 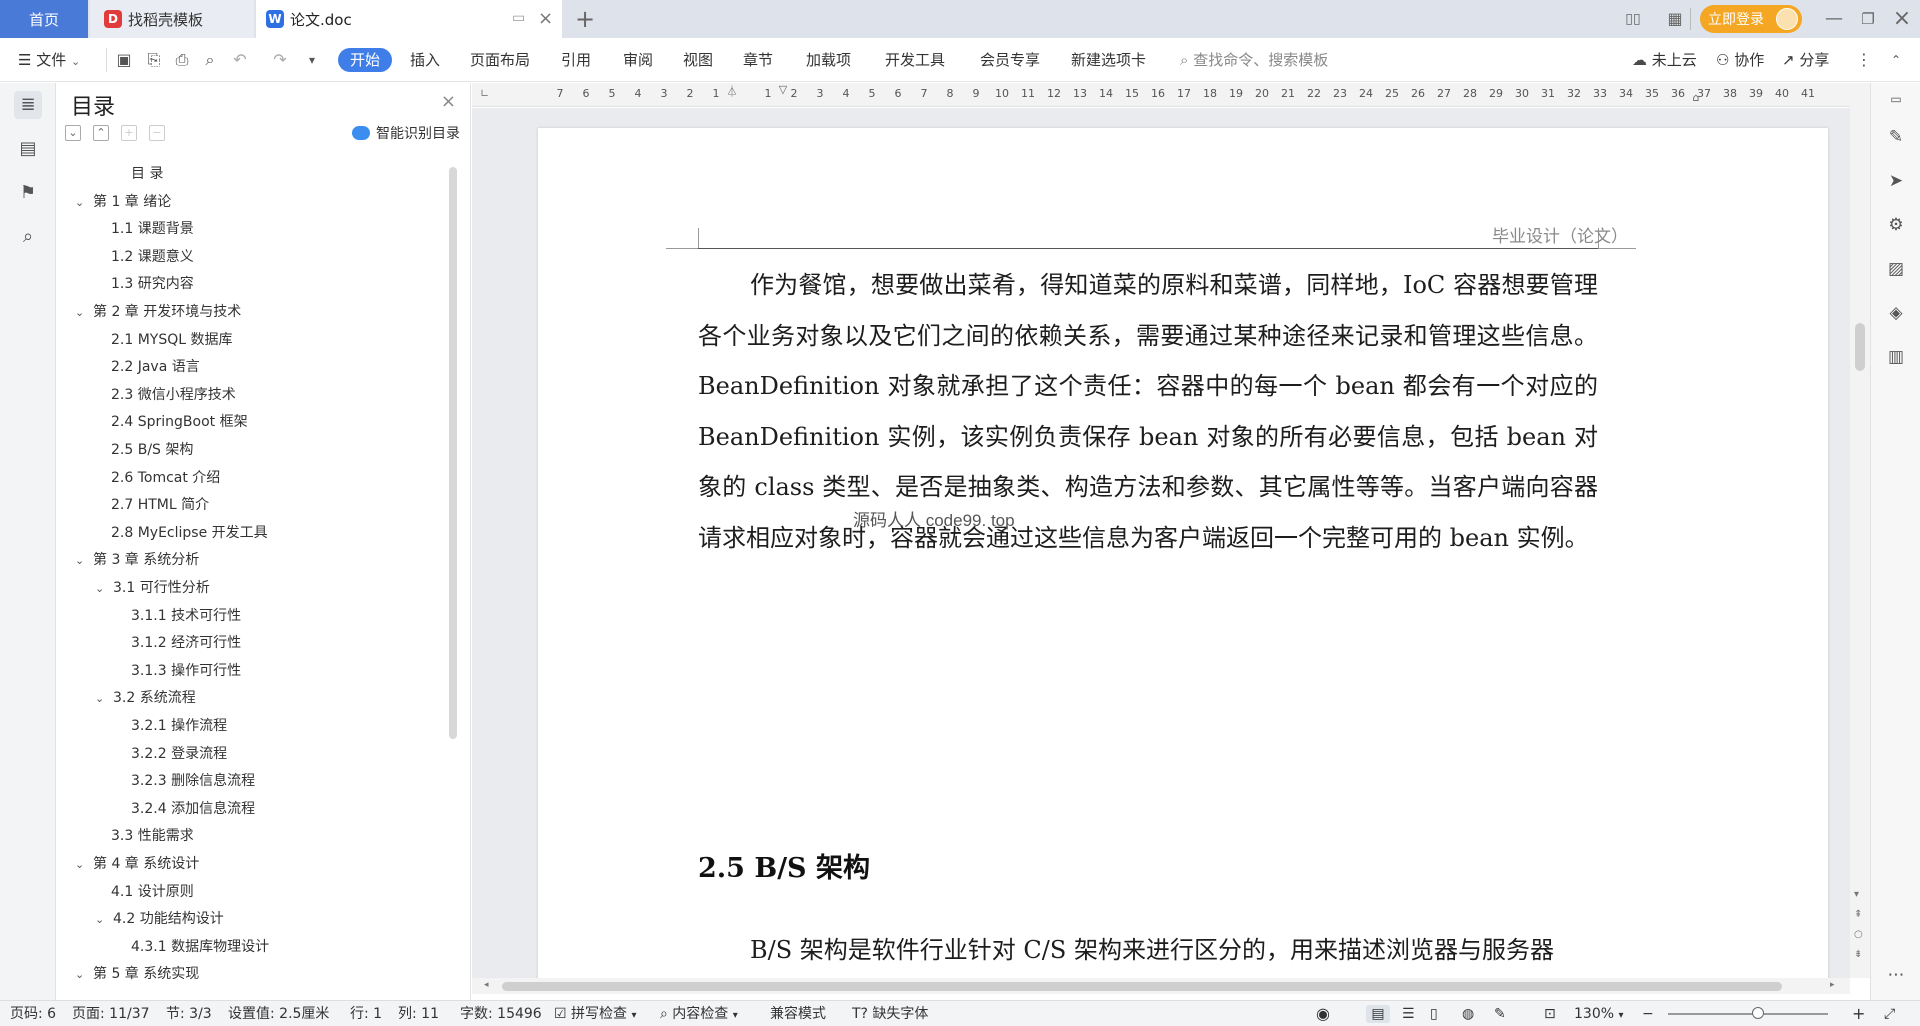 I want to click on document-horizontal-scrollbar: ◂ ▸, so click(x=1161, y=986).